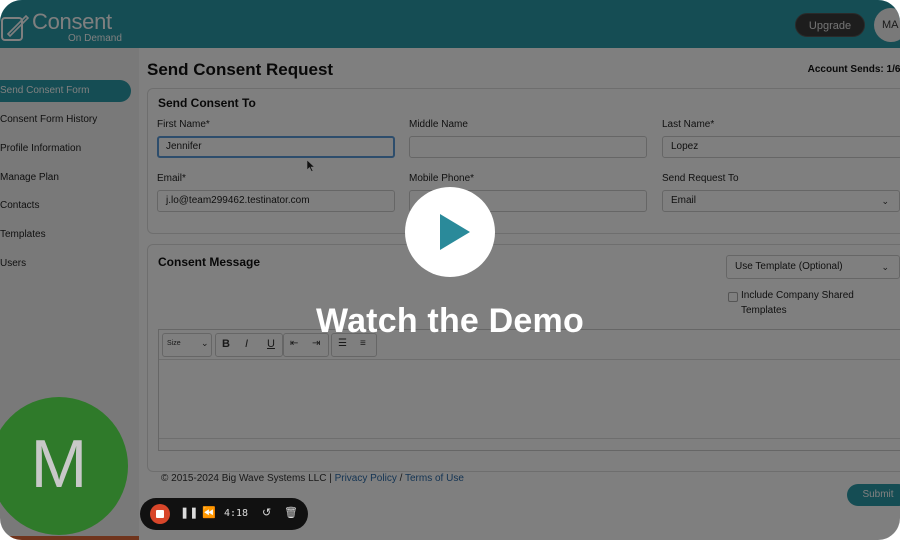  I want to click on recorder-controls: ❚❚ ⏪ 4:18 ↺ 🗑, so click(224, 514).